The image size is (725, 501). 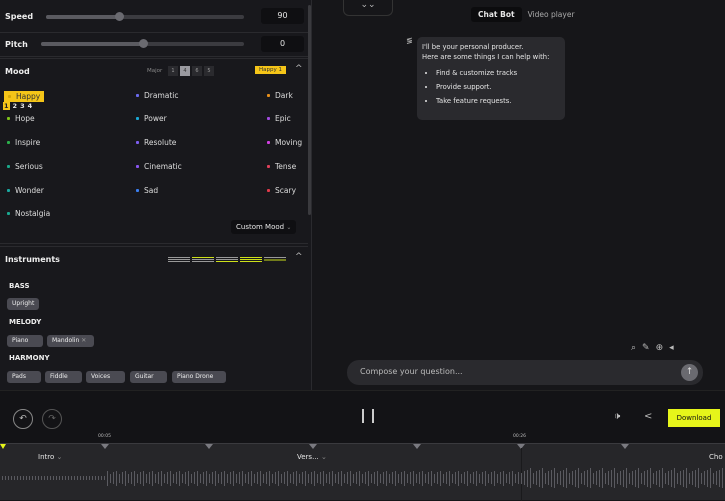 What do you see at coordinates (694, 418) in the screenshot?
I see `download-button: Download` at bounding box center [694, 418].